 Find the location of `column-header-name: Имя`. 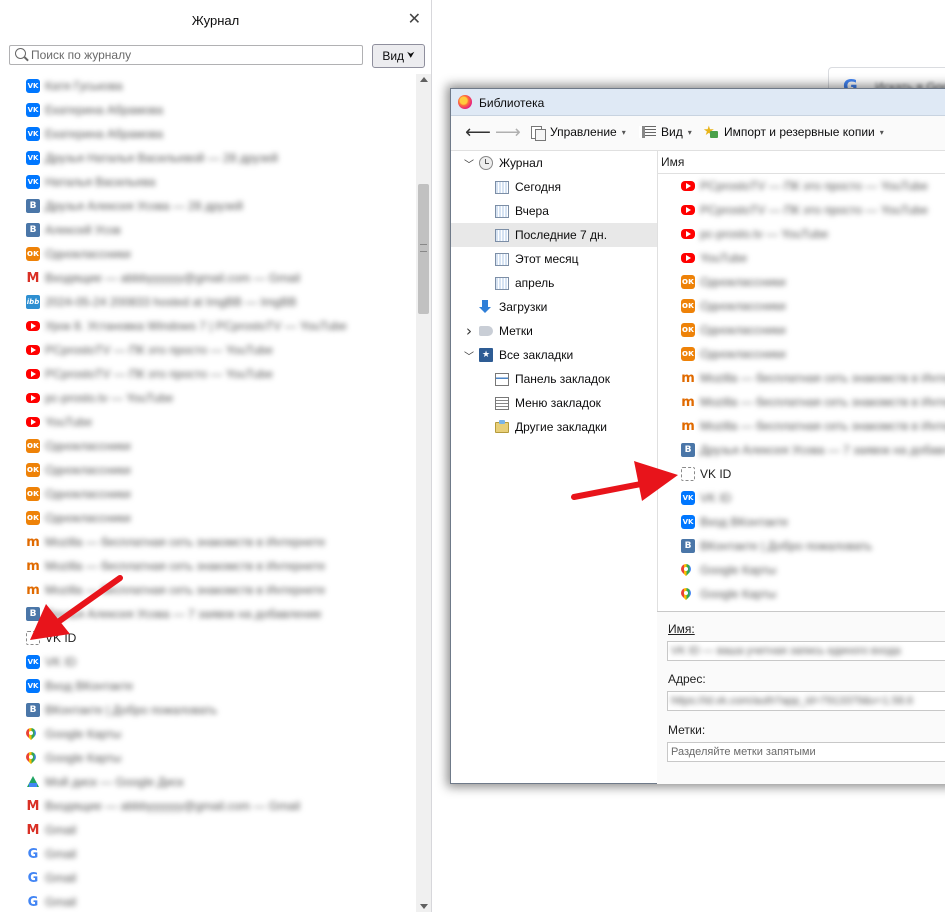

column-header-name: Имя is located at coordinates (801, 162).